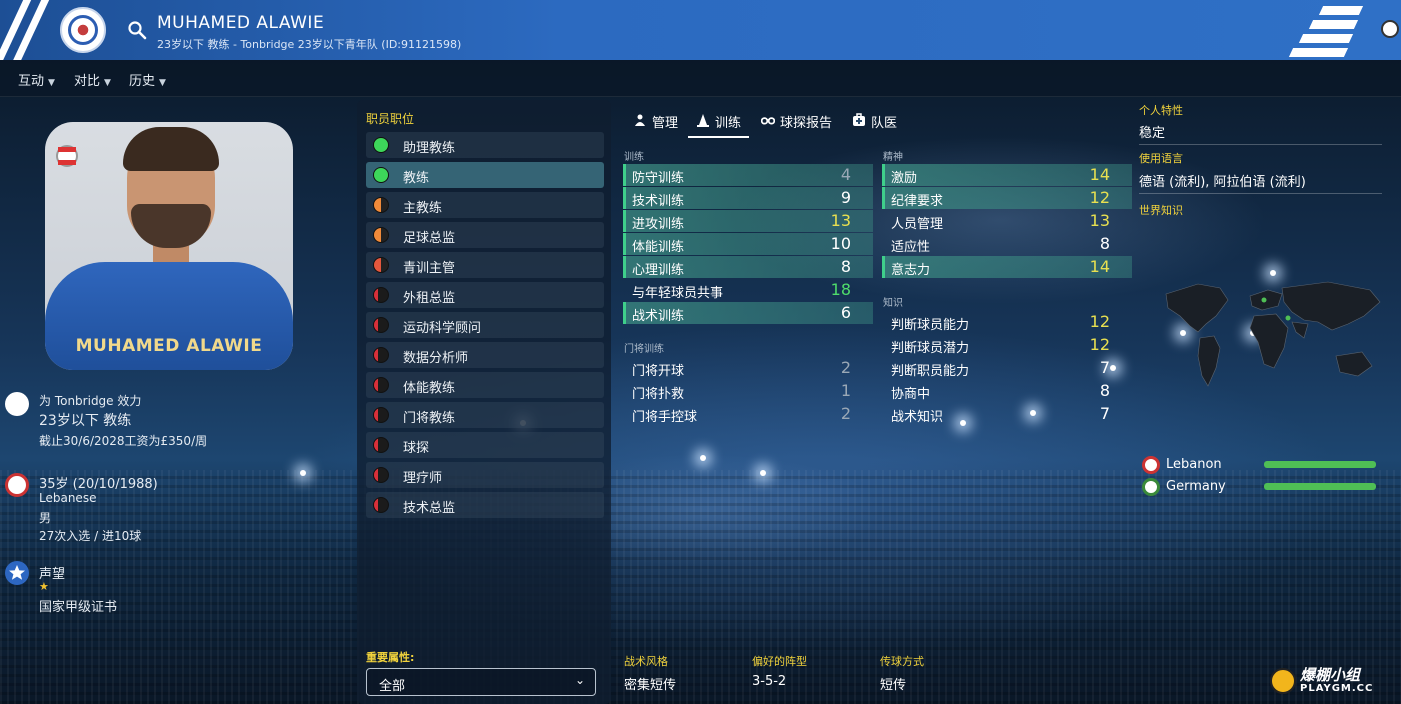 The image size is (1401, 704). Describe the element at coordinates (748, 313) in the screenshot. I see `attribute-row: 战术训练 6` at that location.